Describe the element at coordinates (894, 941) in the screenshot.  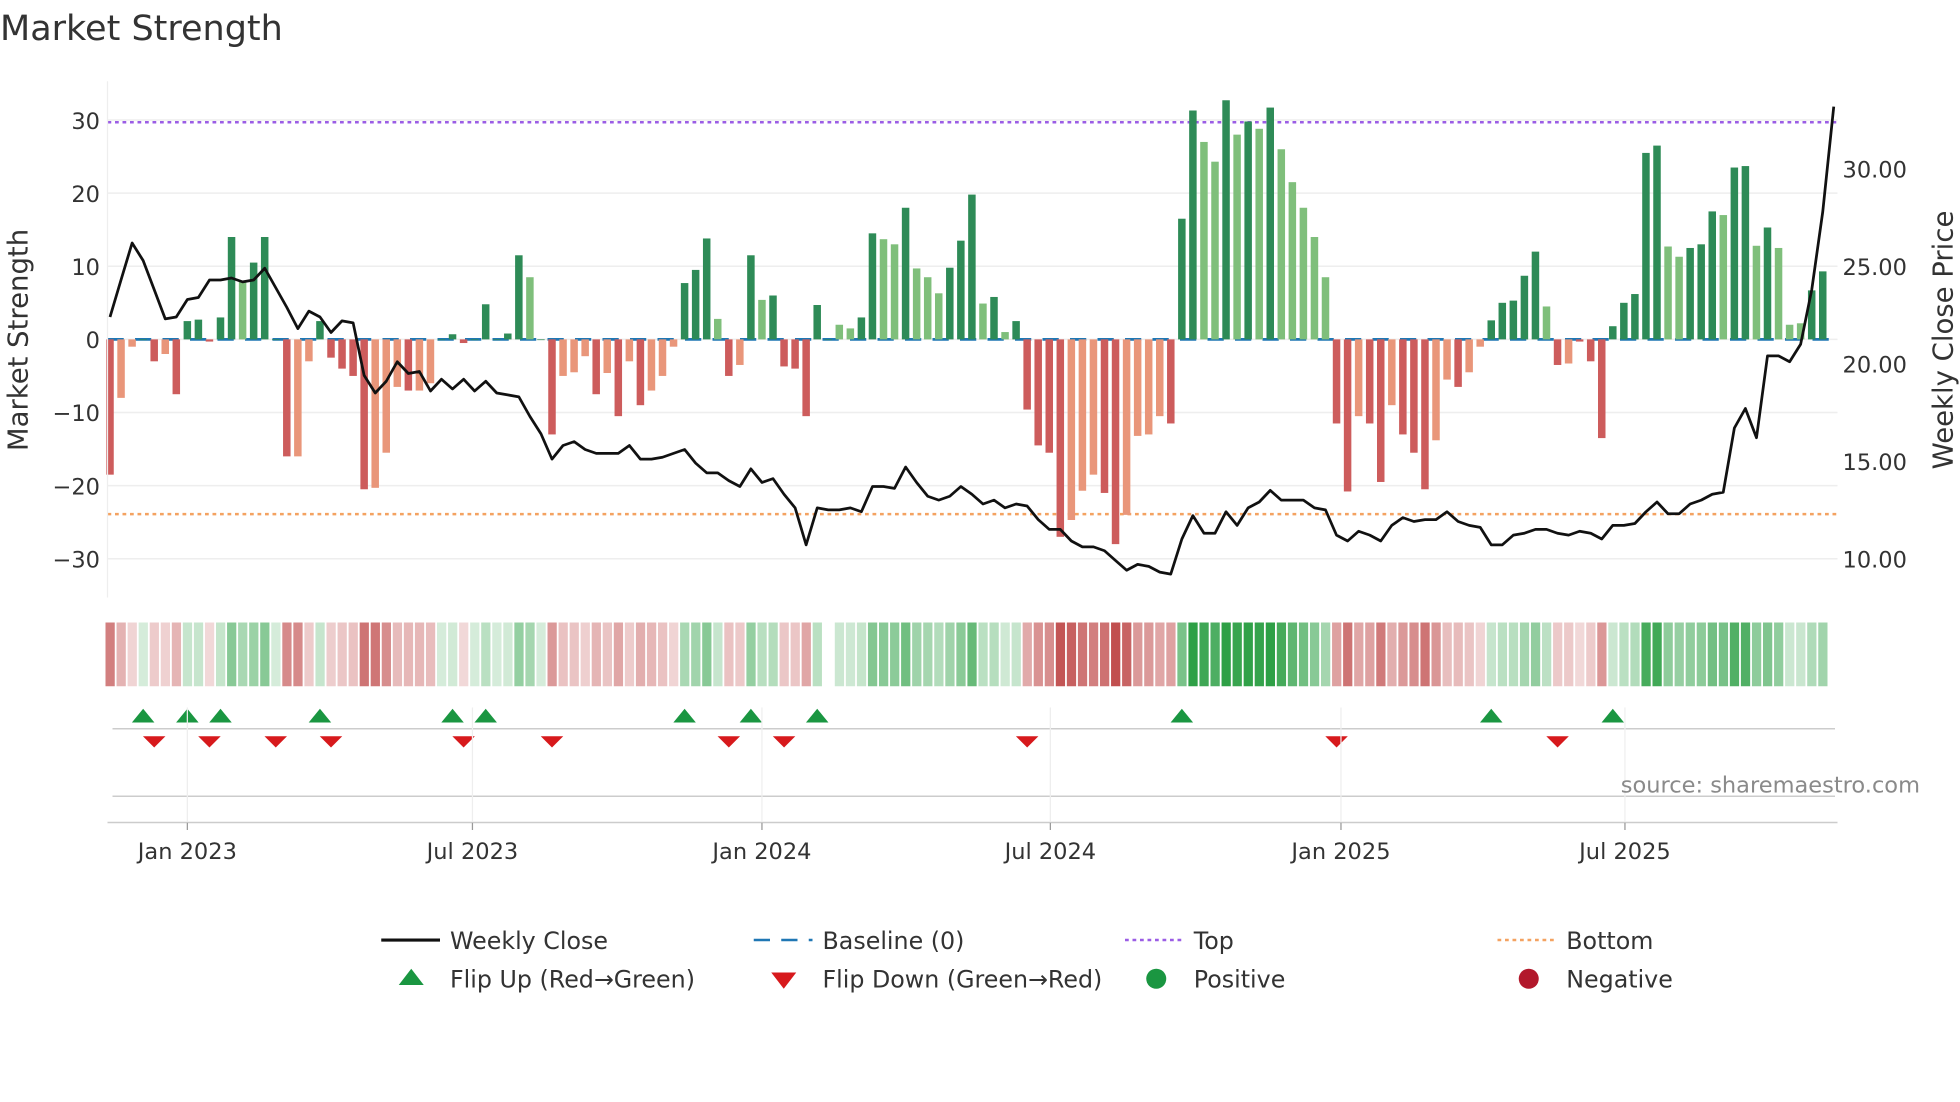
I see `legend-label: Baseline (0)` at that location.